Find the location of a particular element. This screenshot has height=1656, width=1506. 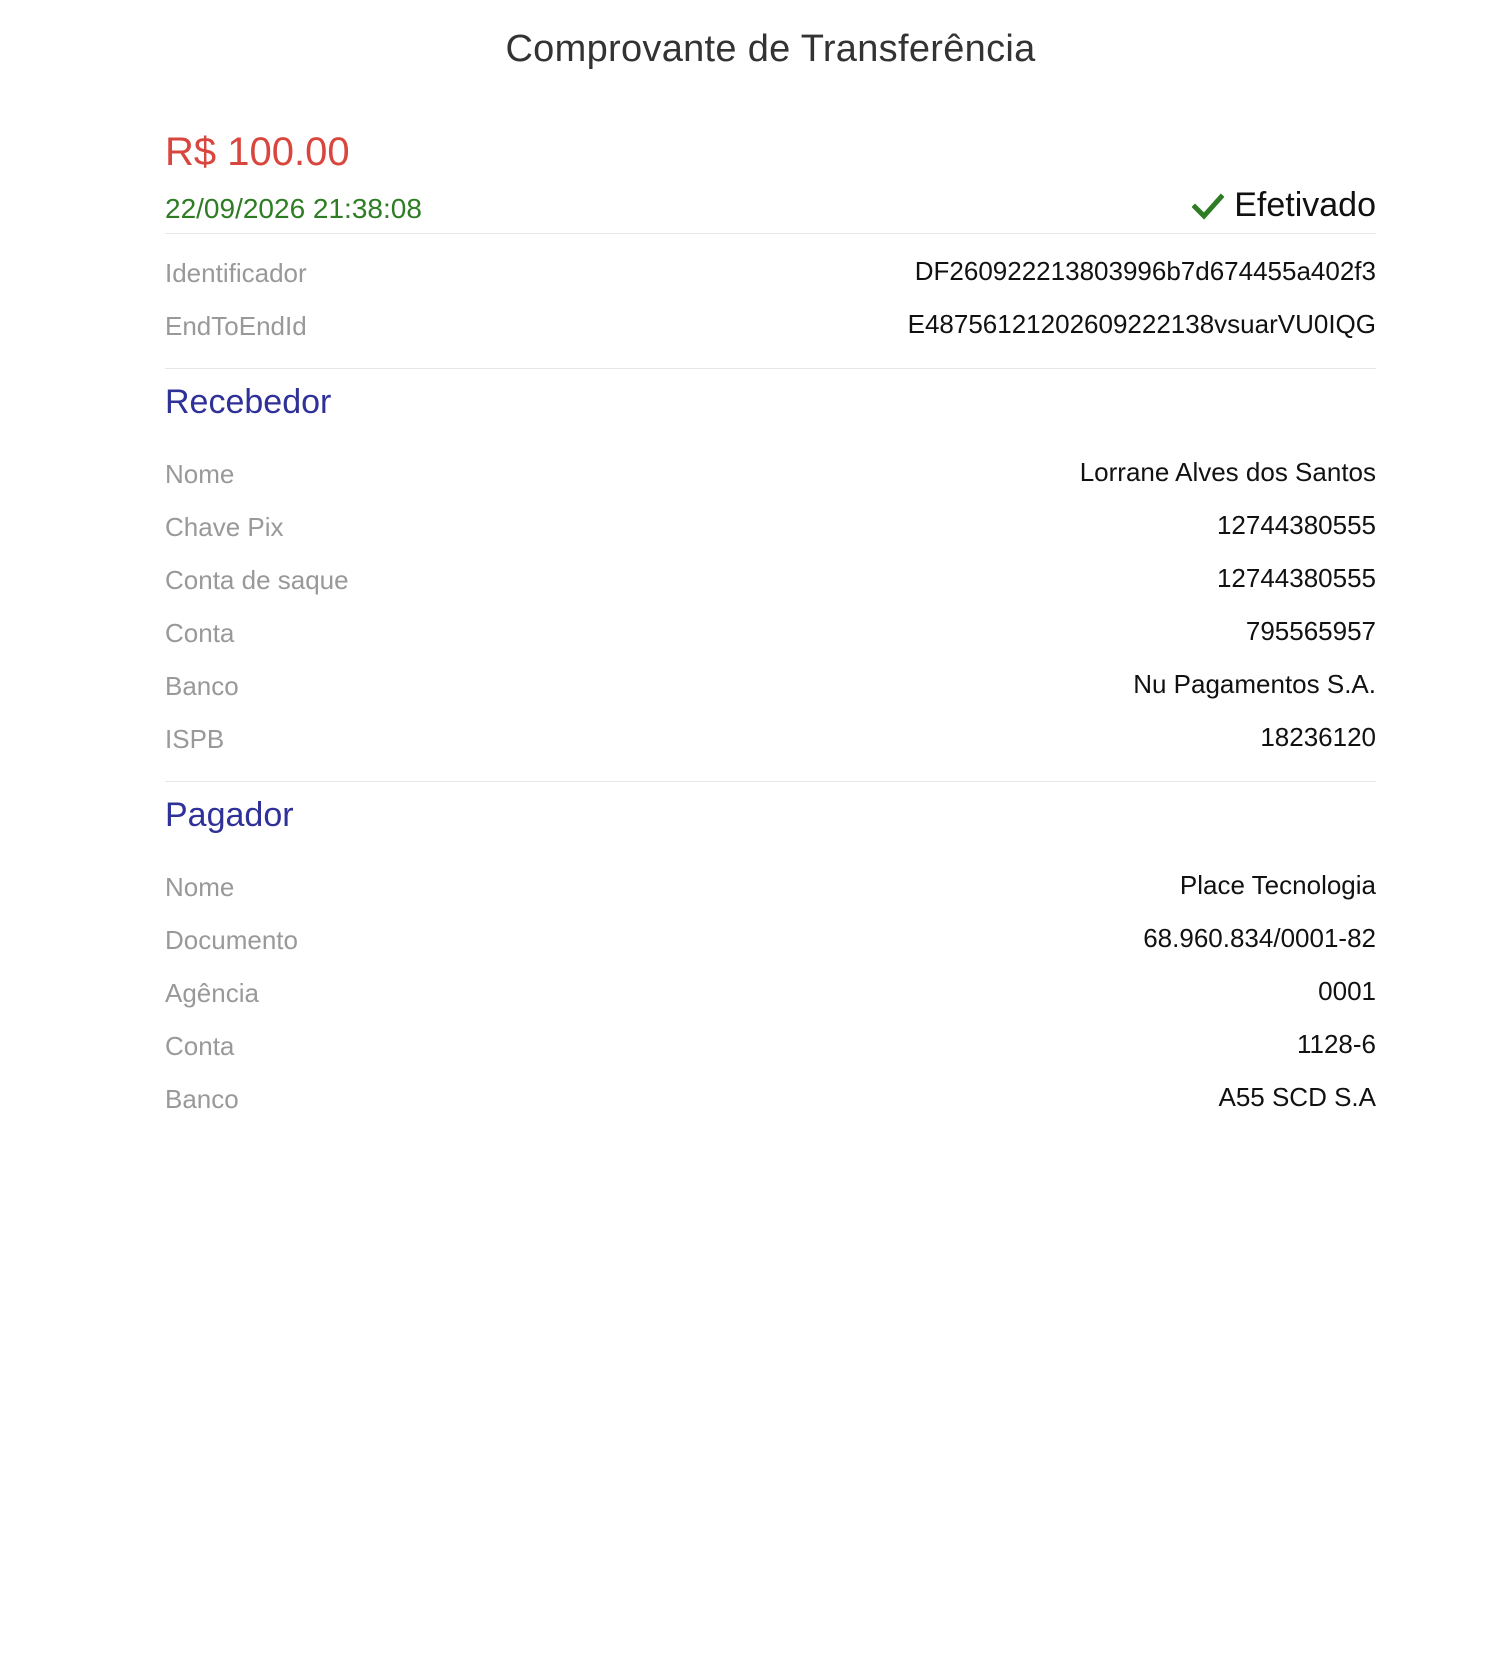

pagador-row-agencia: Agência 0001 is located at coordinates (770, 997).